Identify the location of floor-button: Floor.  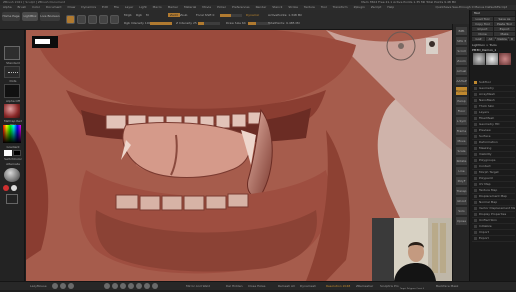
(461, 111).